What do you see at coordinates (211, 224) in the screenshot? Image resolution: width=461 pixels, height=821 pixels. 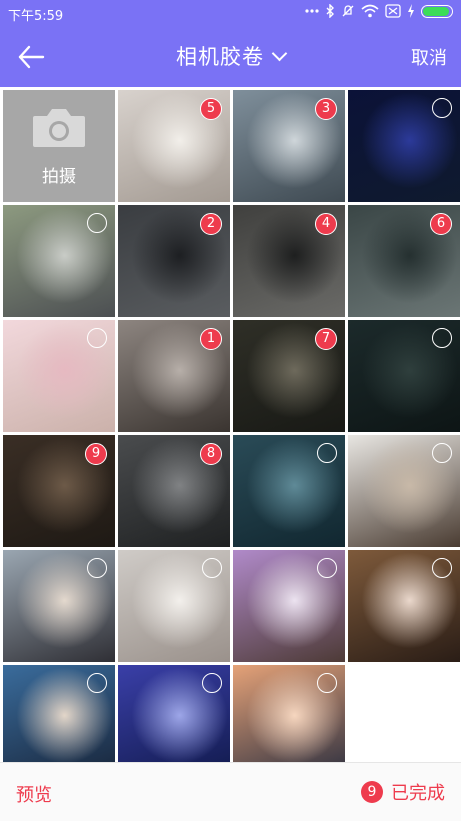 I see `selection-order-badge: 2` at bounding box center [211, 224].